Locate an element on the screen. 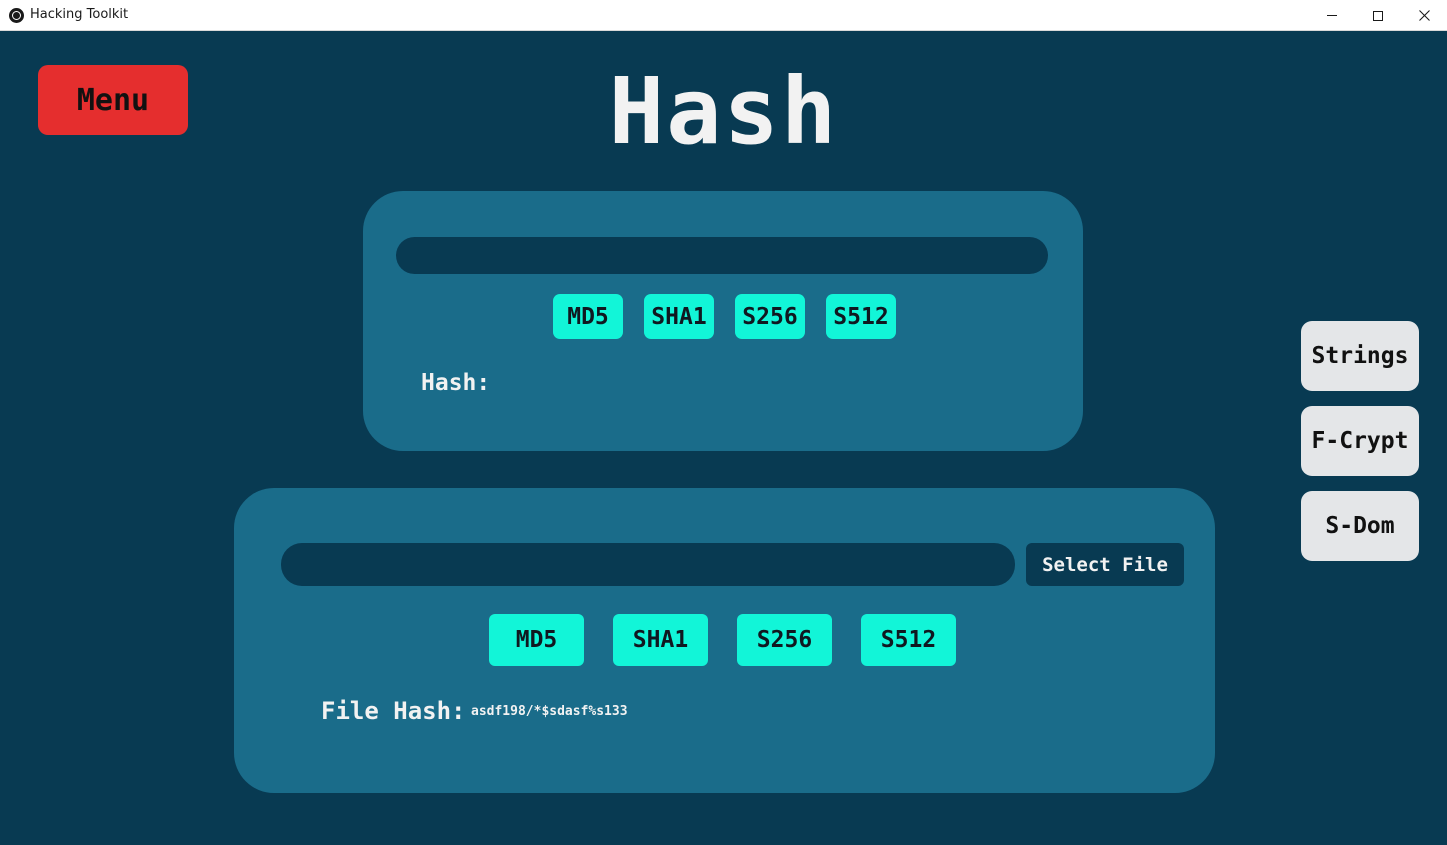 This screenshot has height=845, width=1447. close-button is located at coordinates (1424, 15).